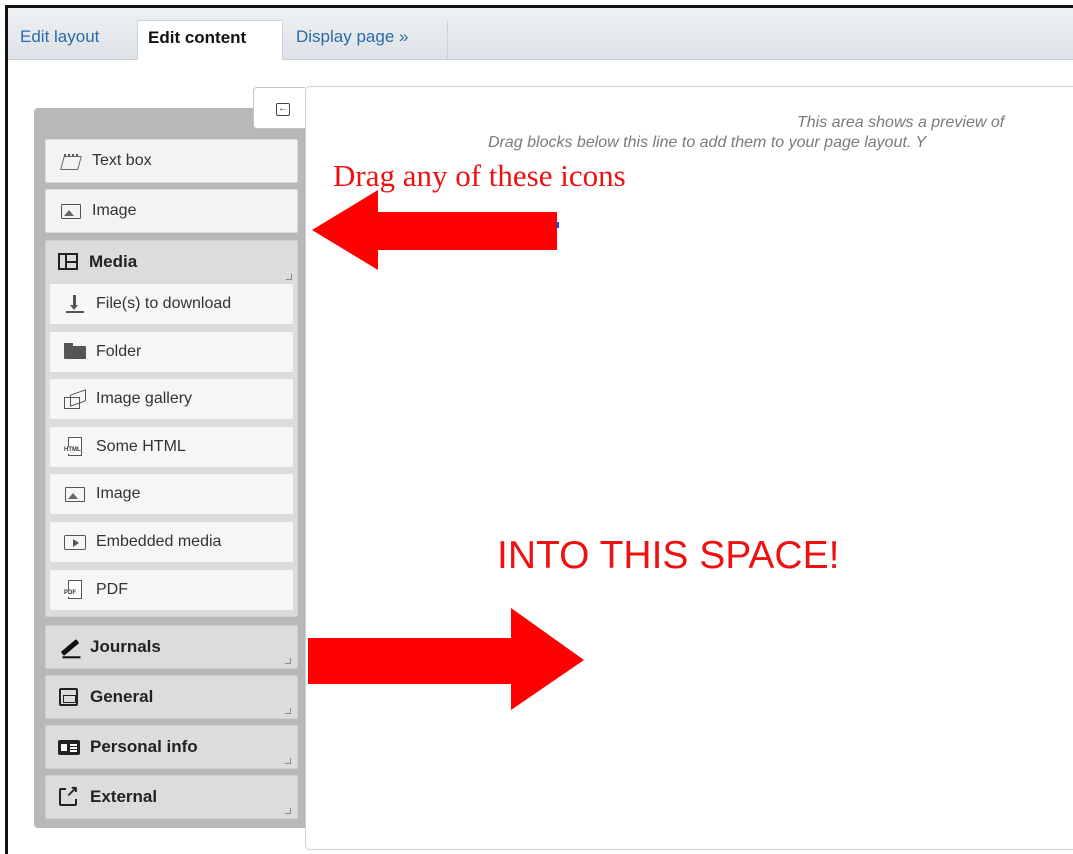  I want to click on block-image-media: Image, so click(171, 494).